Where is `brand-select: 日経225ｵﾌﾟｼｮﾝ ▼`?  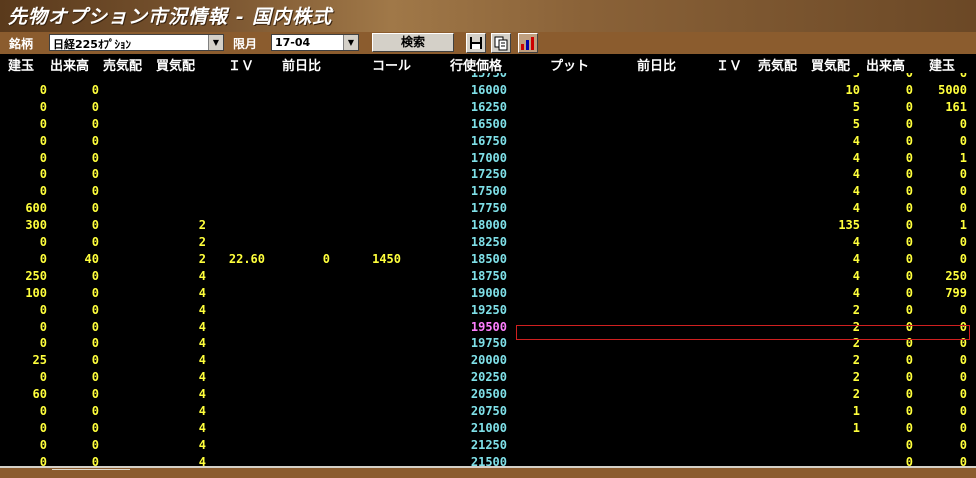 brand-select: 日経225ｵﾌﾟｼｮﾝ ▼ is located at coordinates (136, 42).